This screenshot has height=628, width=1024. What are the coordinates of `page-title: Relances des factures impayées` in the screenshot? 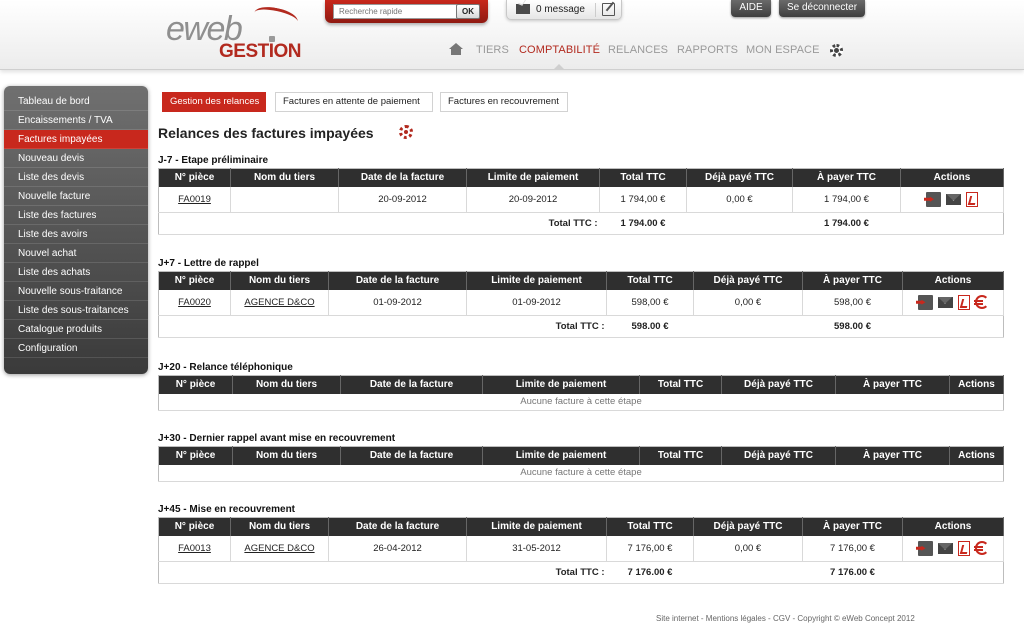 It's located at (266, 133).